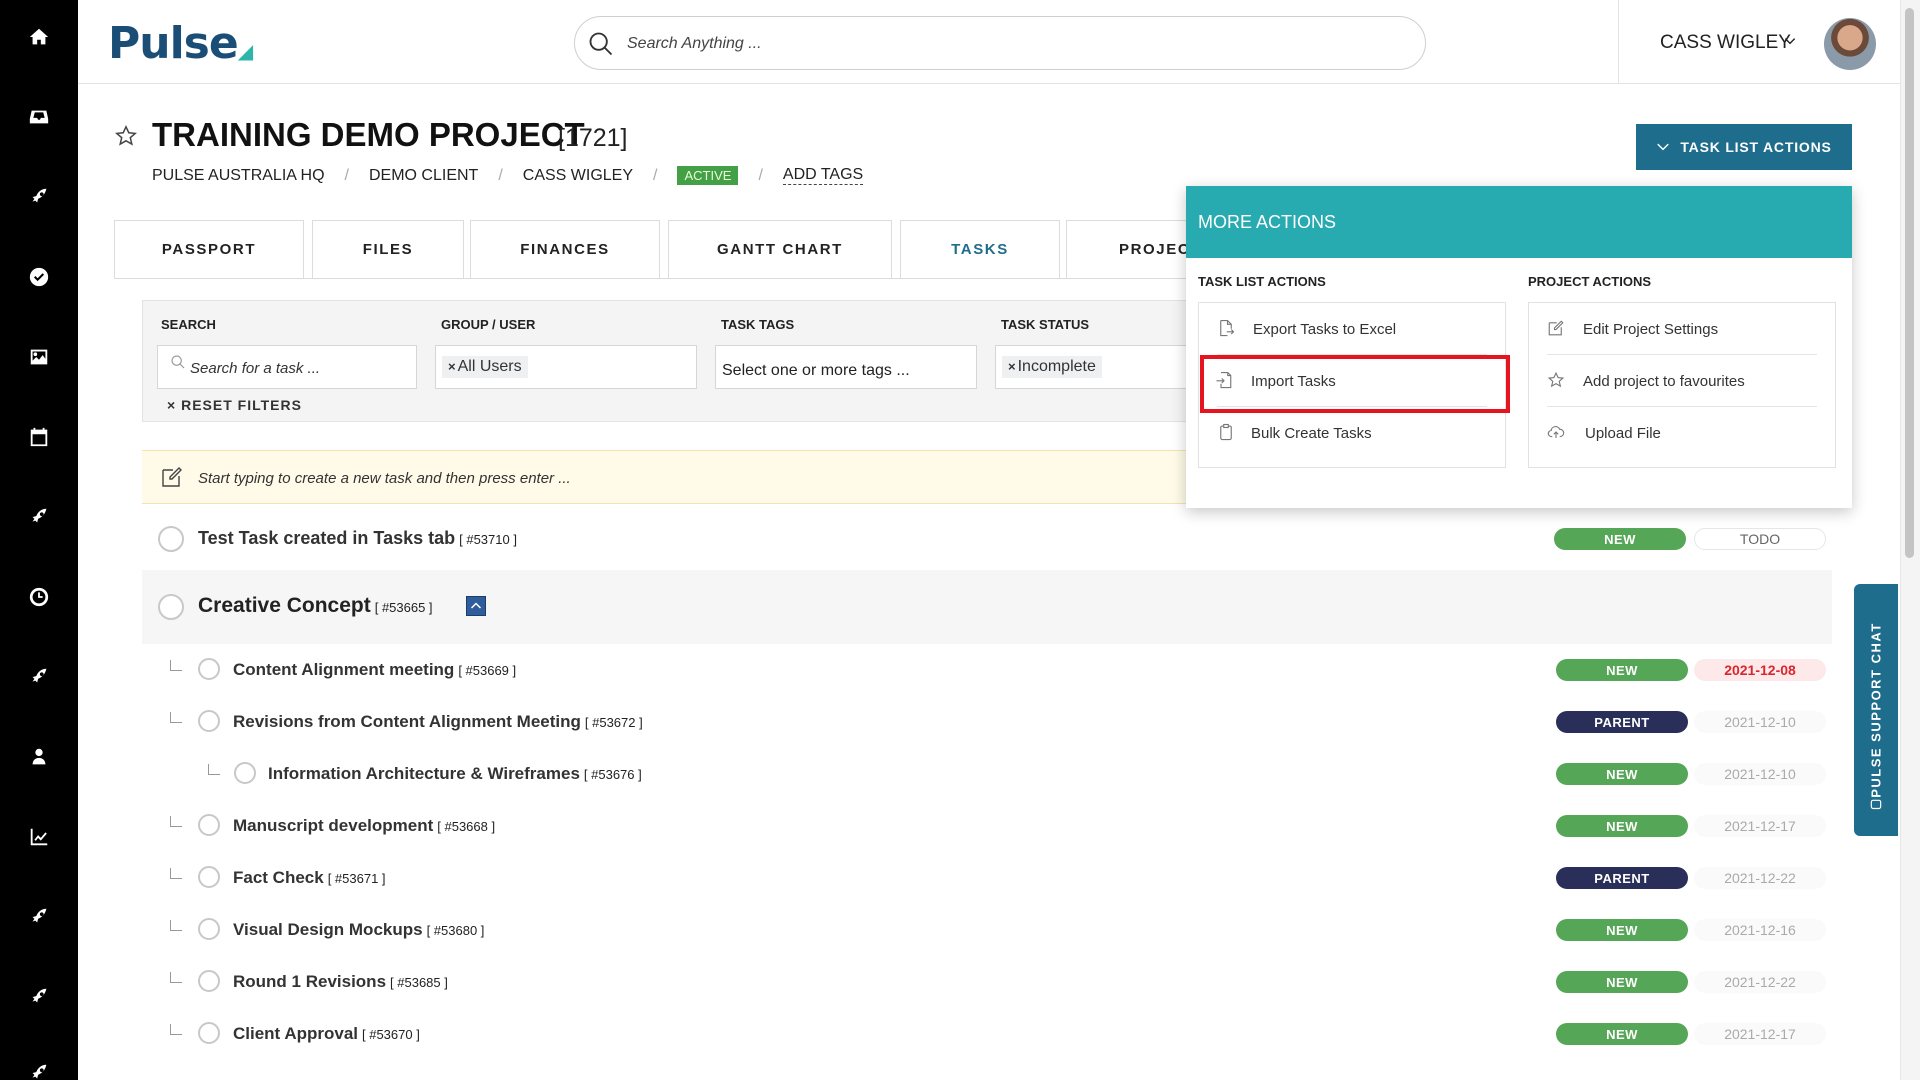 The width and height of the screenshot is (1920, 1080). I want to click on chart-line-icon, so click(39, 837).